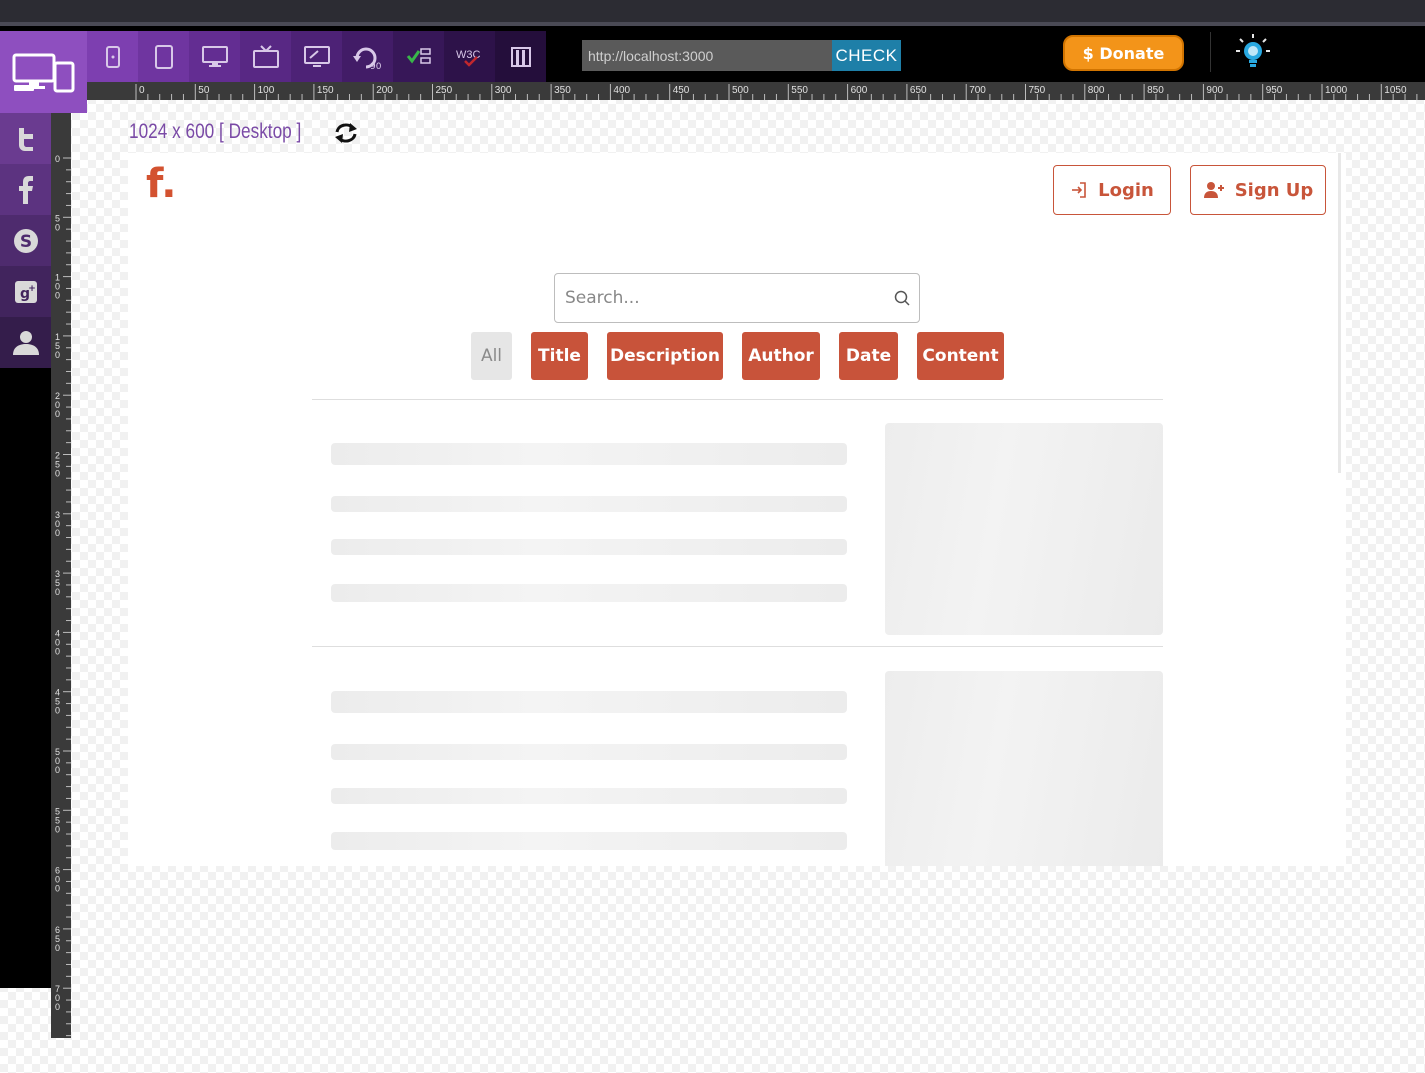 Image resolution: width=1425 pixels, height=1073 pixels. I want to click on check-list-icon, so click(418, 55).